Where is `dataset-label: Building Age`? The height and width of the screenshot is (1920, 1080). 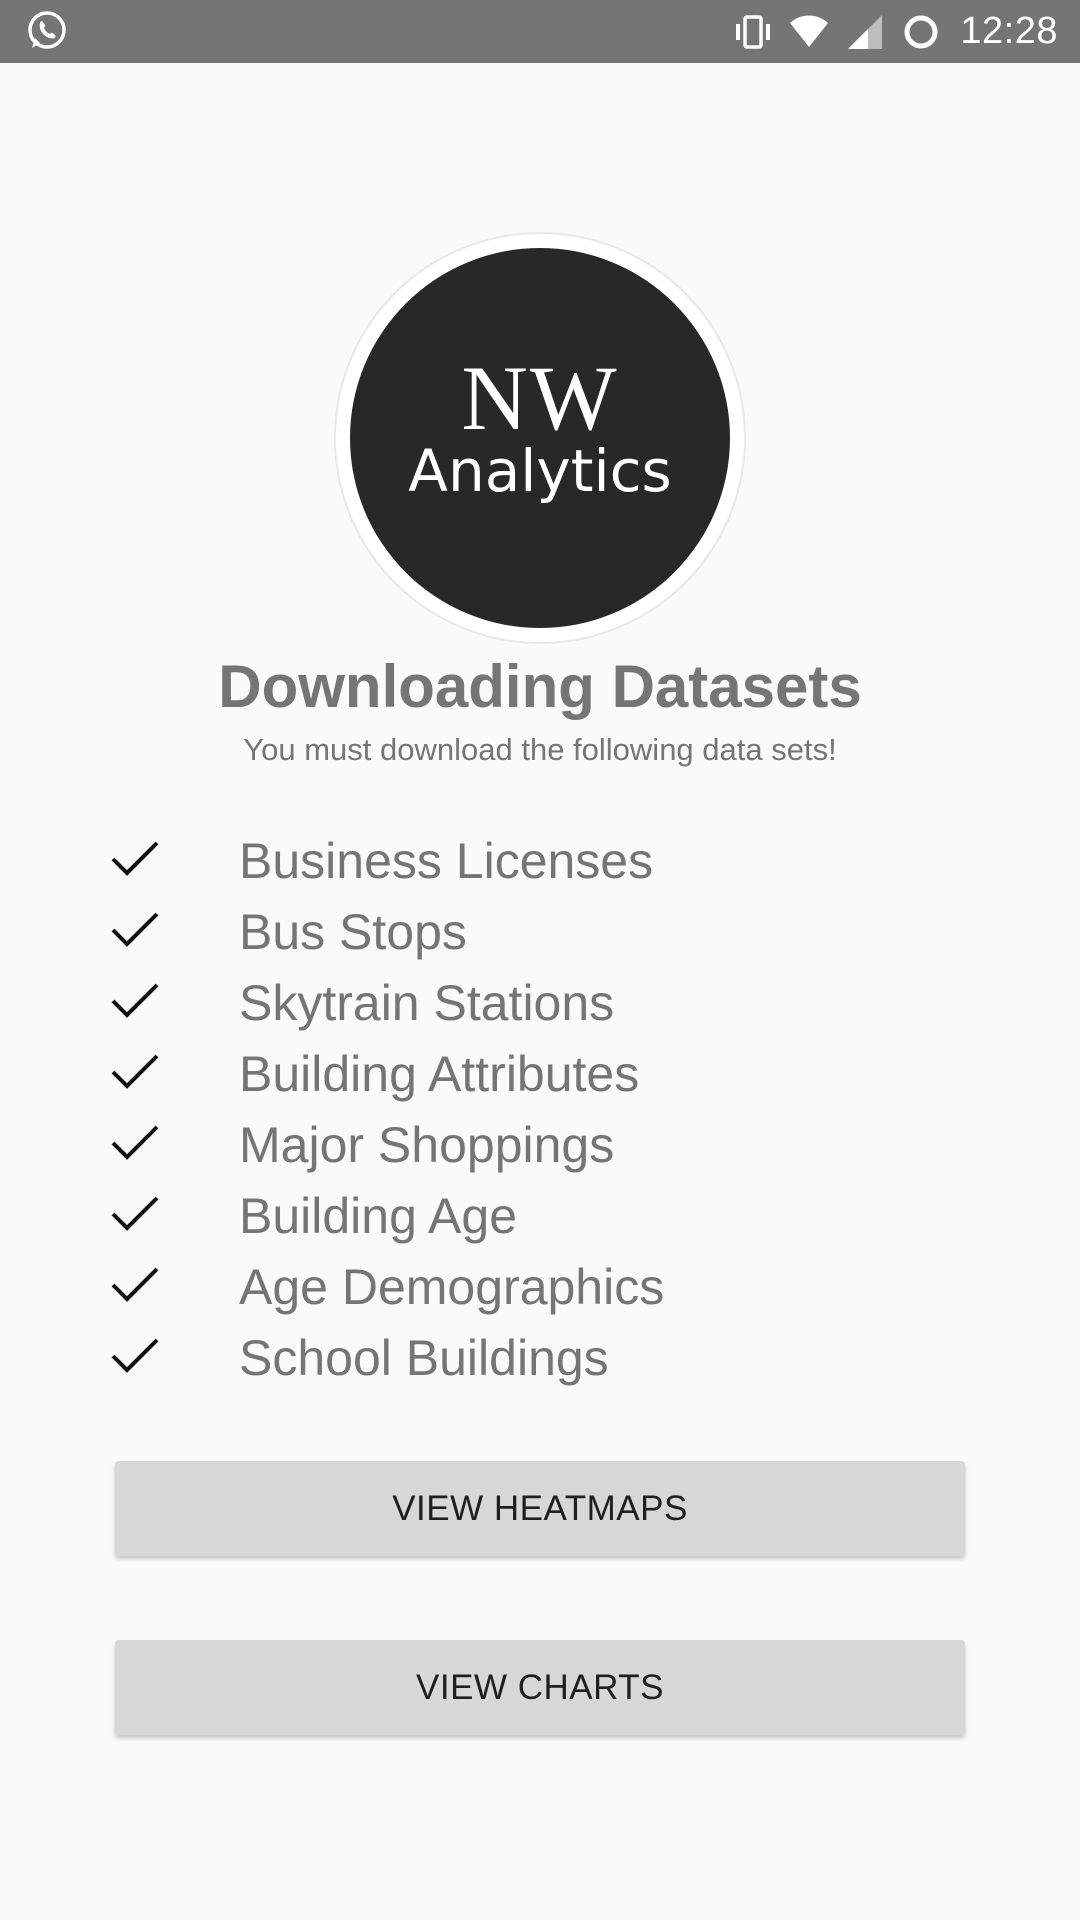 dataset-label: Building Age is located at coordinates (378, 1216).